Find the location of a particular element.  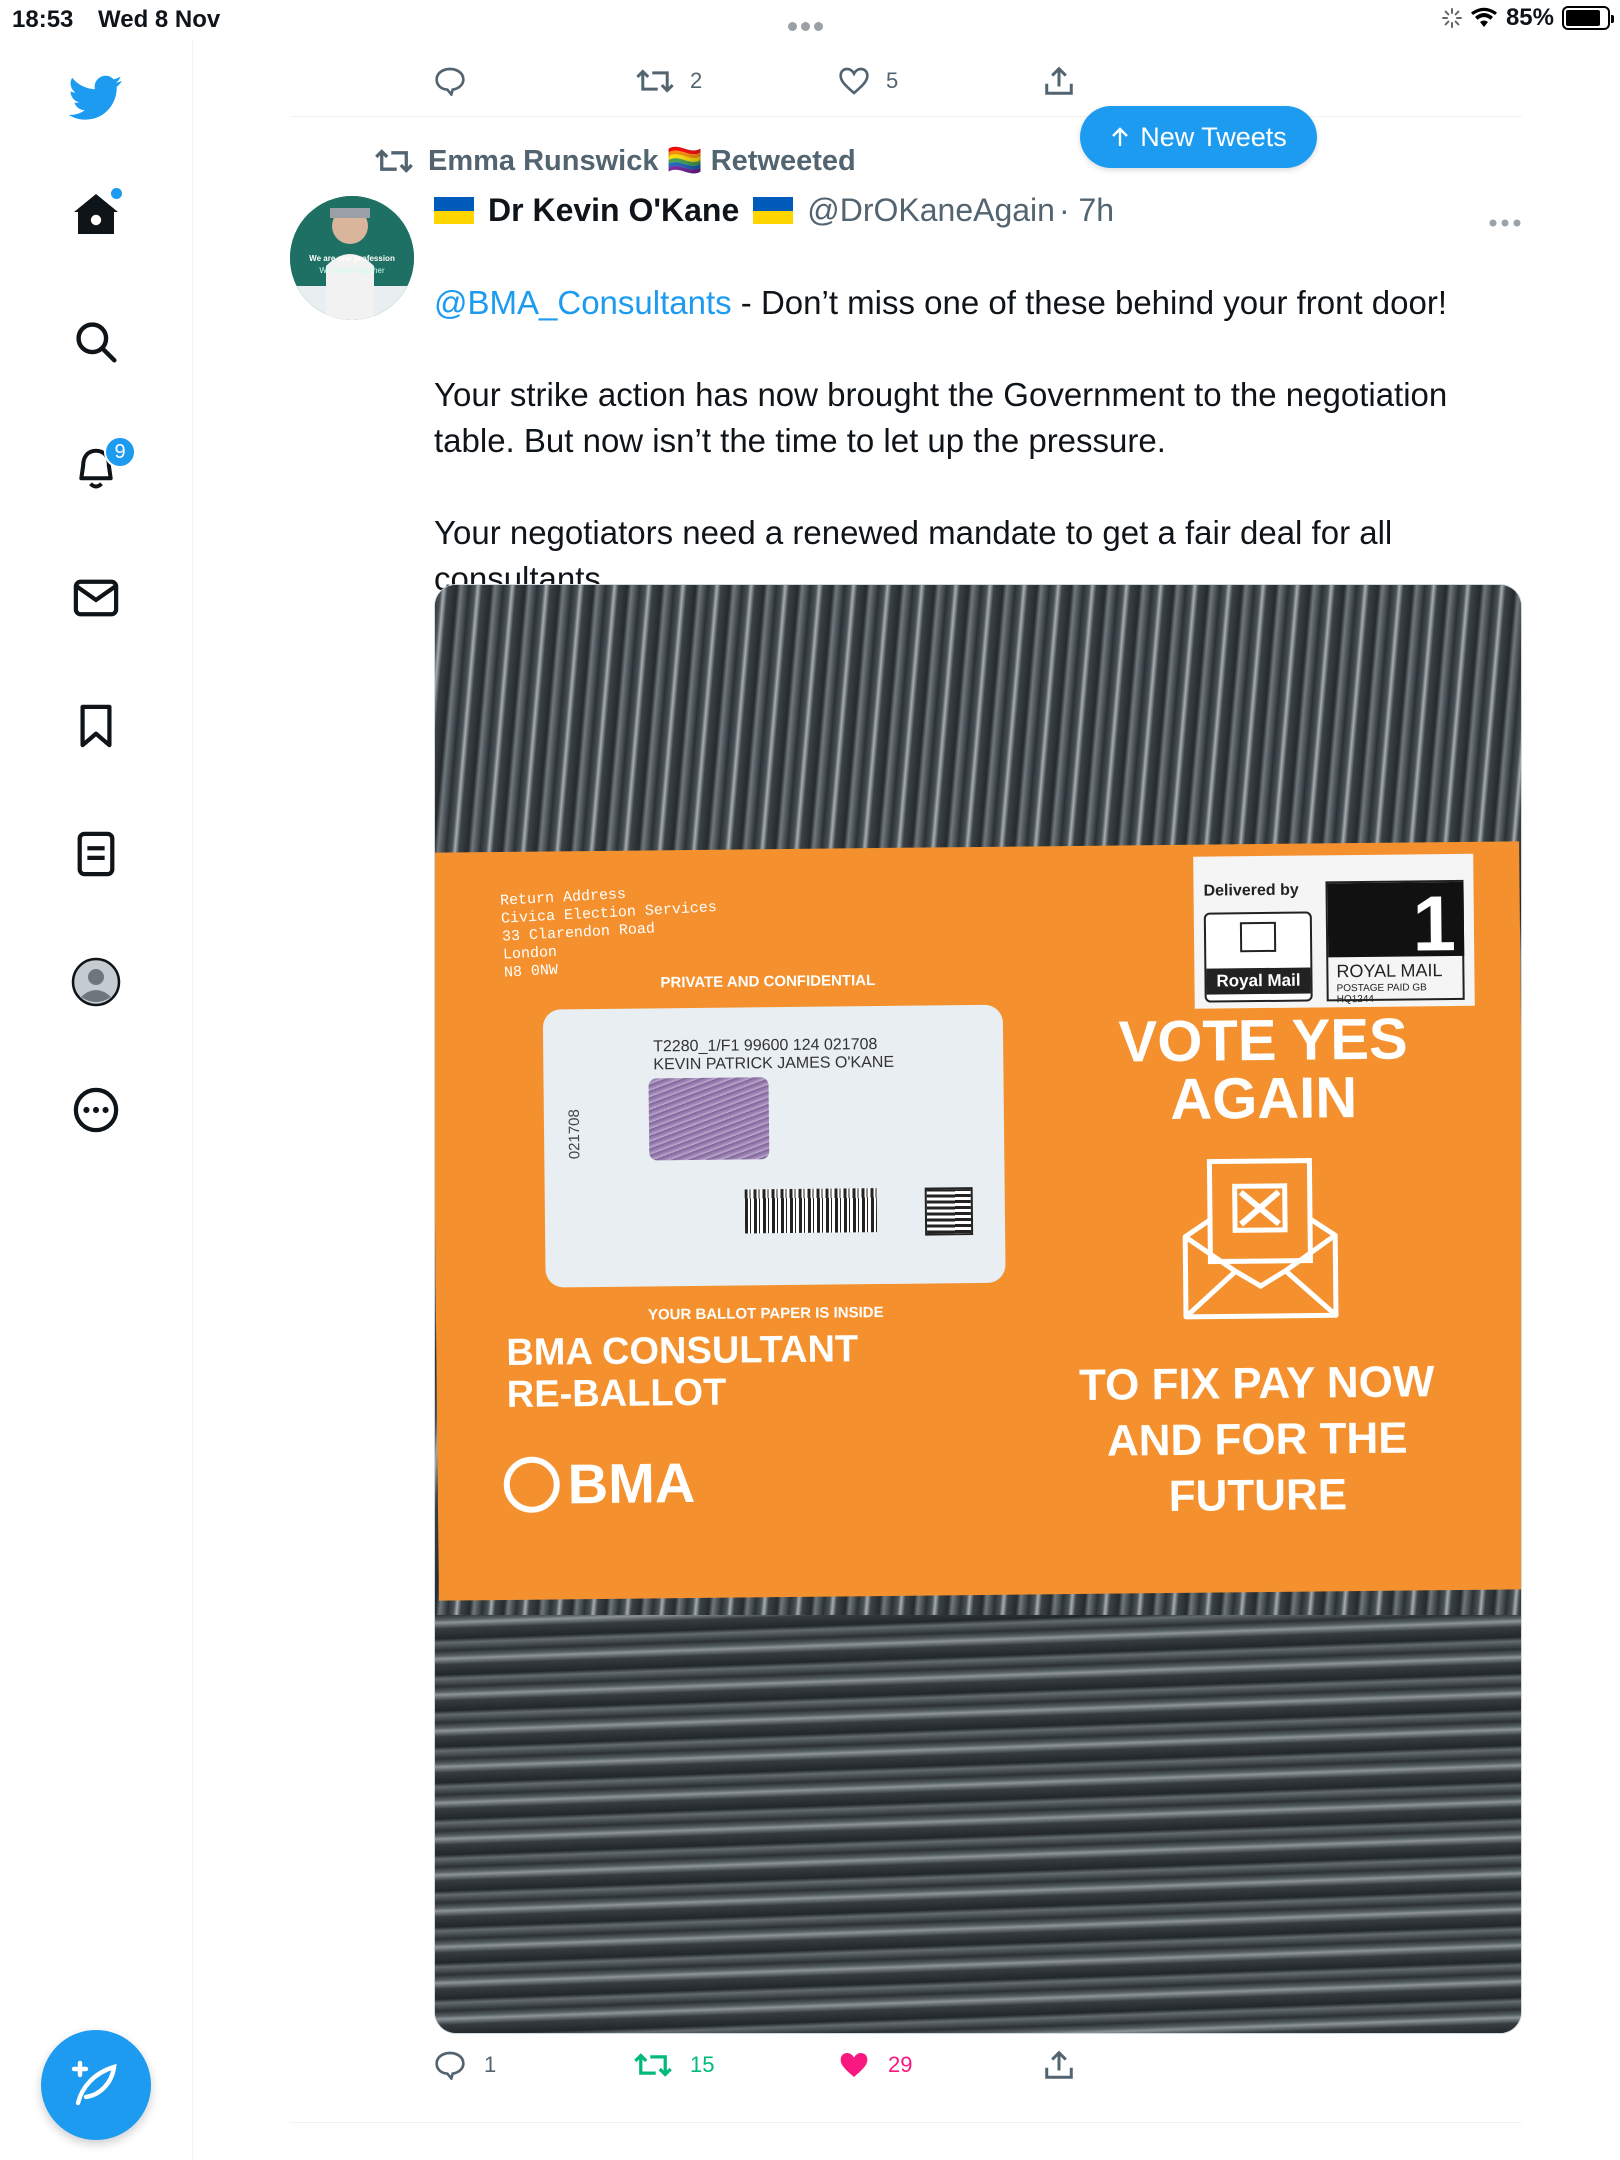

bma-logo: BMA is located at coordinates (599, 1483).